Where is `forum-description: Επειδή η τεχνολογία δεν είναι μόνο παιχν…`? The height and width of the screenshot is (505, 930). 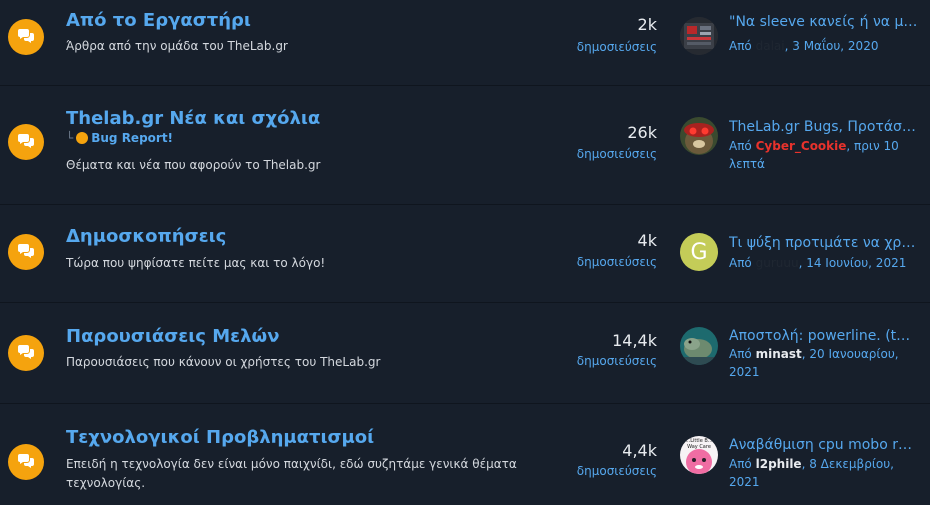
forum-description: Επειδή η τεχνολογία δεν είναι μόνο παιχν… is located at coordinates (291, 473).